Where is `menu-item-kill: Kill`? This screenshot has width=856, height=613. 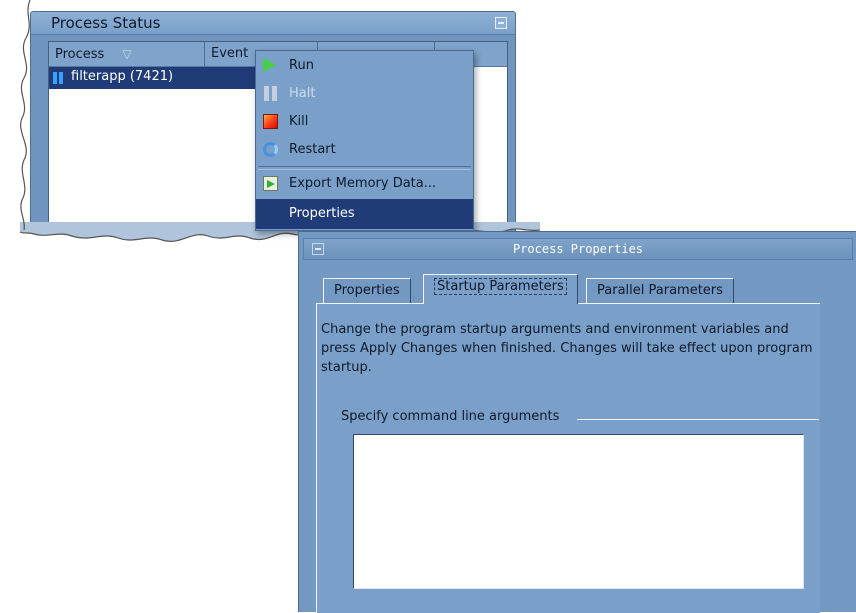 menu-item-kill: Kill is located at coordinates (364, 121).